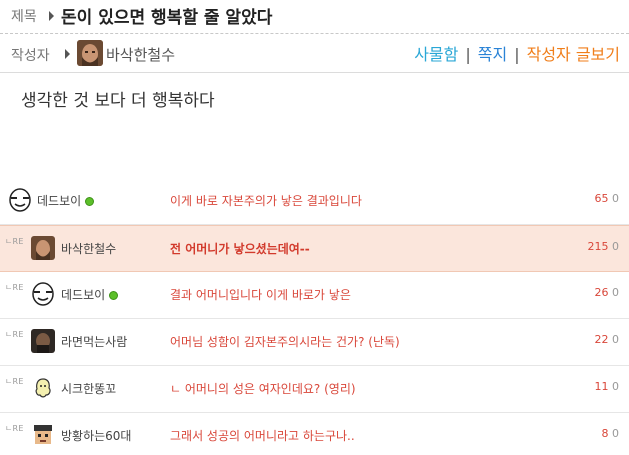  What do you see at coordinates (598, 246) in the screenshot?
I see `like-count: 215` at bounding box center [598, 246].